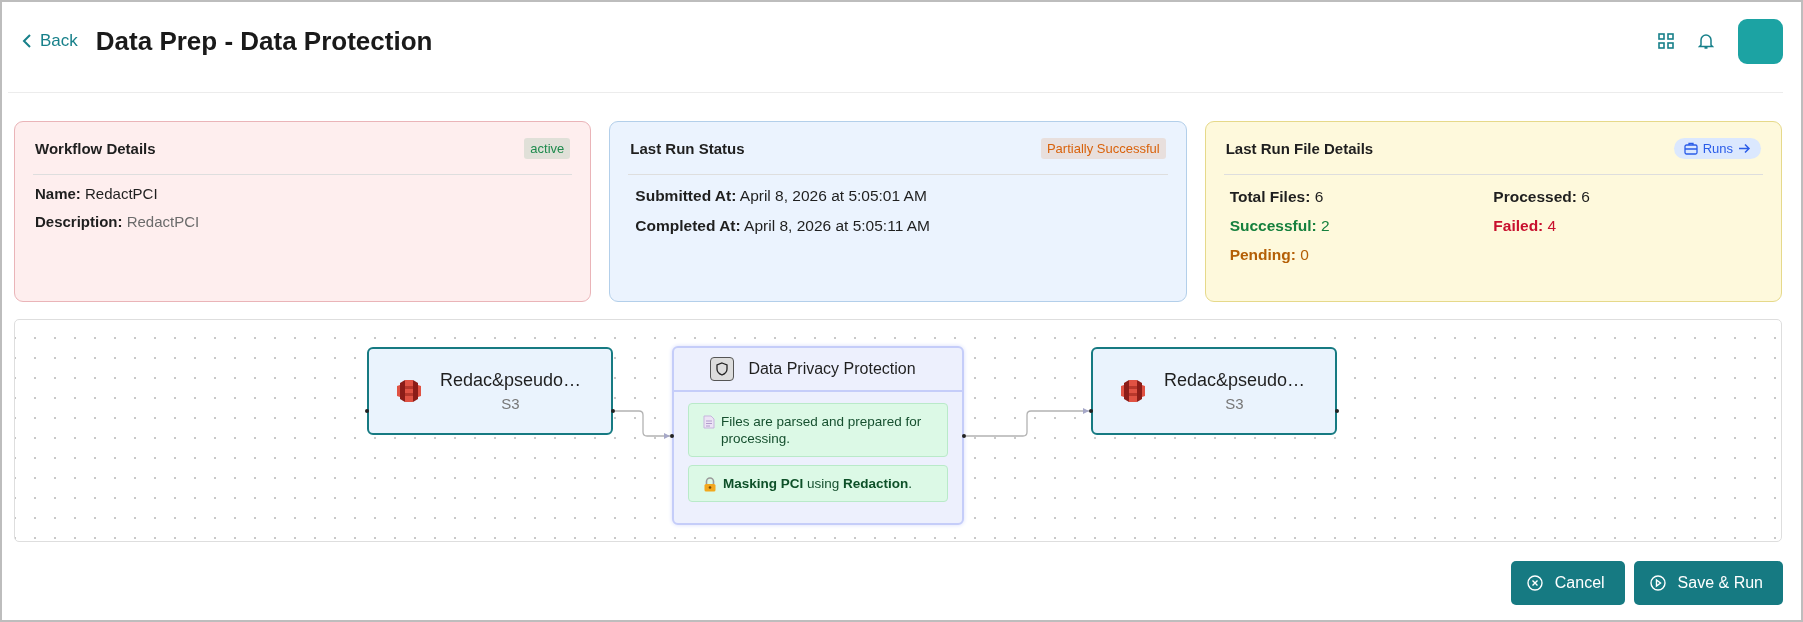 This screenshot has width=1803, height=622. I want to click on card-title: Workflow Details, so click(95, 148).